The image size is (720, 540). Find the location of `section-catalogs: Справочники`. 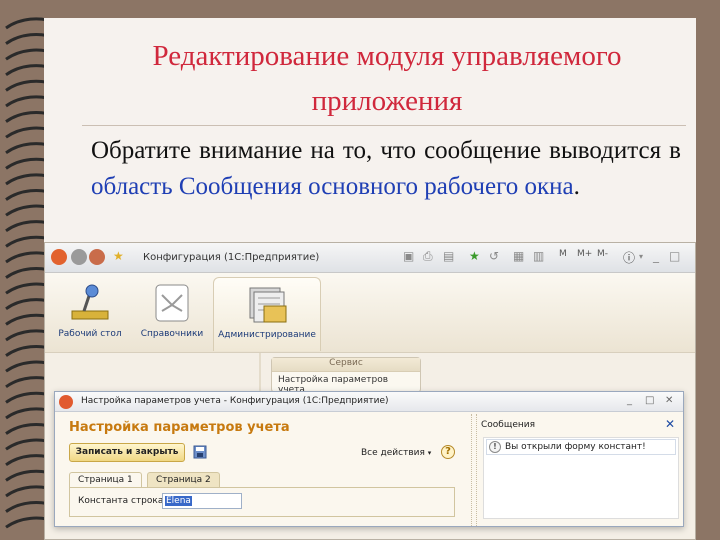

section-catalogs: Справочники is located at coordinates (172, 314).